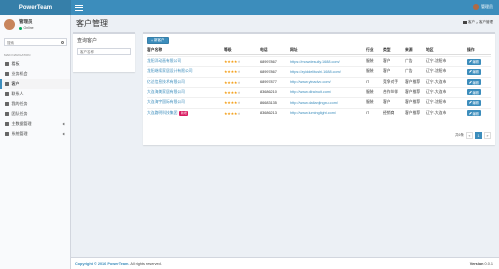  I want to click on filter-panel: 查询客户, so click(104, 52).